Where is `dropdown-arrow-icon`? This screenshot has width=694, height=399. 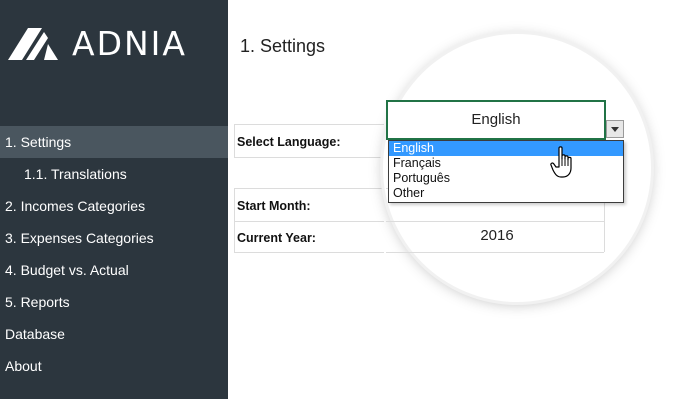
dropdown-arrow-icon is located at coordinates (615, 129).